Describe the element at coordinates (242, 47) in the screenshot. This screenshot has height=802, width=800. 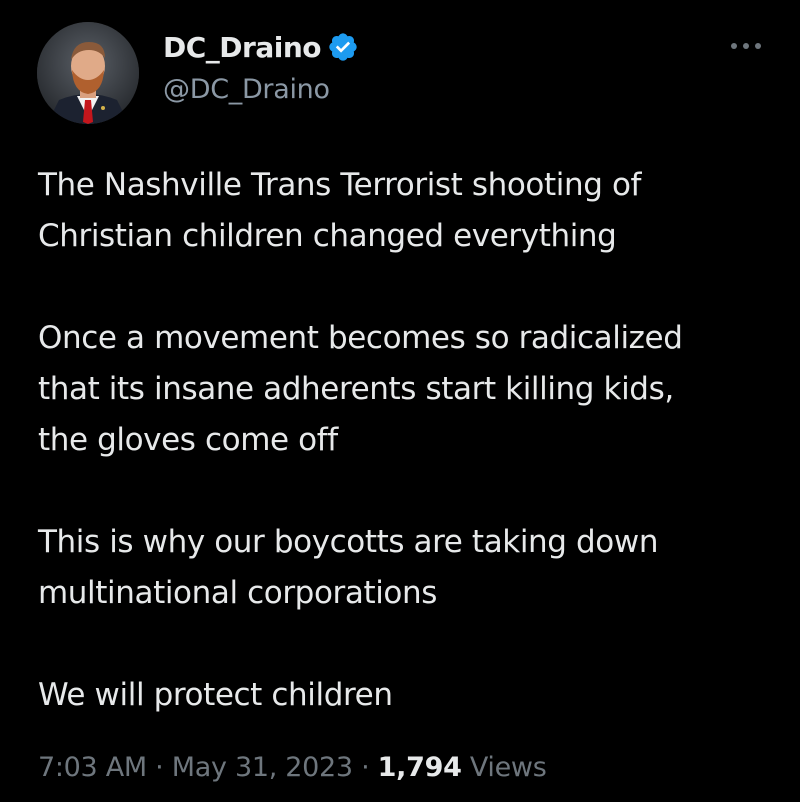
I see `author-display-name: DC_Draino` at that location.